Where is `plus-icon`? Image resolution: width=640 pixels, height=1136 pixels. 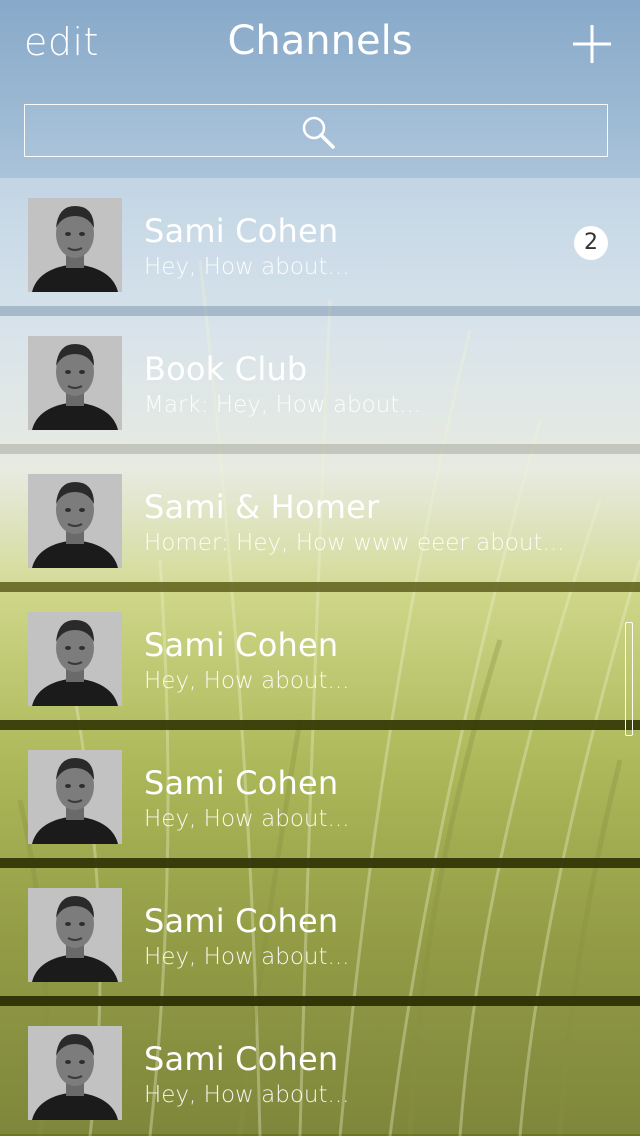
plus-icon is located at coordinates (592, 44).